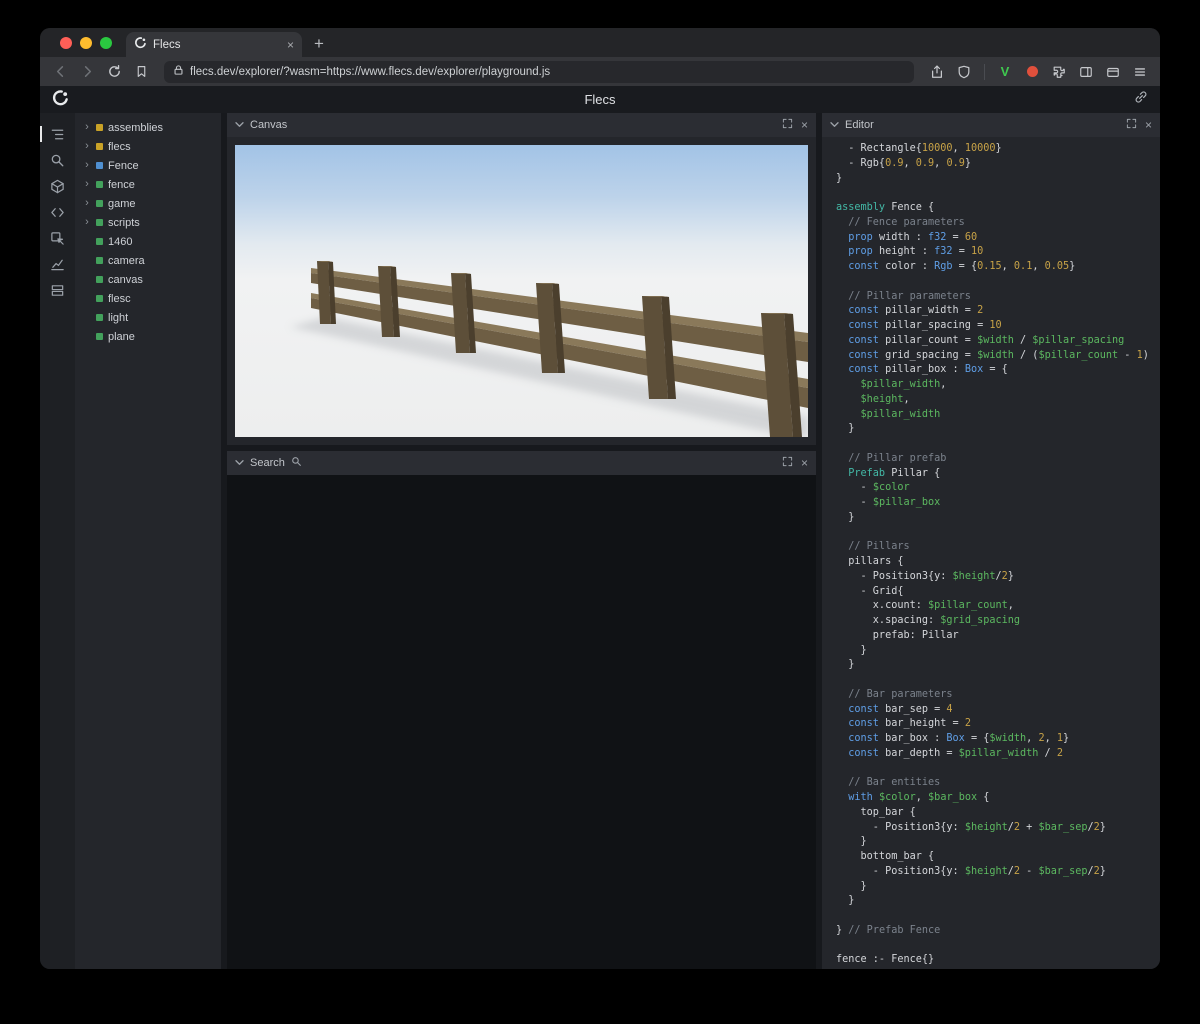  Describe the element at coordinates (60, 72) in the screenshot. I see `back-button` at that location.